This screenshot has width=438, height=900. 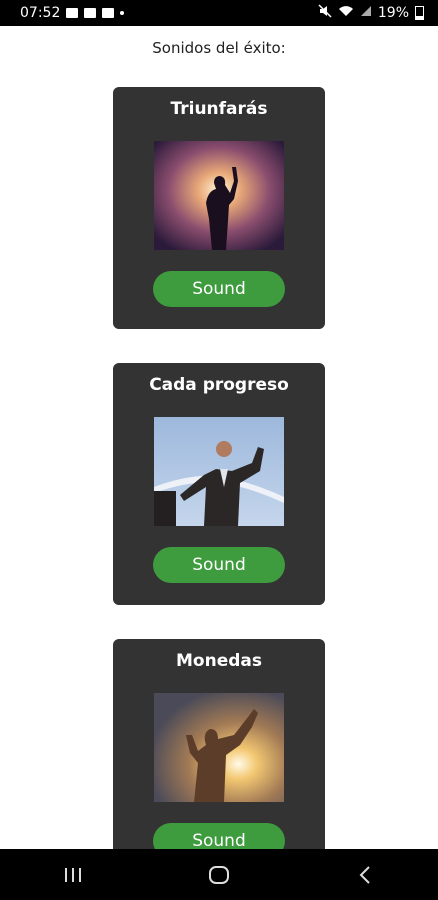 What do you see at coordinates (73, 875) in the screenshot?
I see `recents-icon` at bounding box center [73, 875].